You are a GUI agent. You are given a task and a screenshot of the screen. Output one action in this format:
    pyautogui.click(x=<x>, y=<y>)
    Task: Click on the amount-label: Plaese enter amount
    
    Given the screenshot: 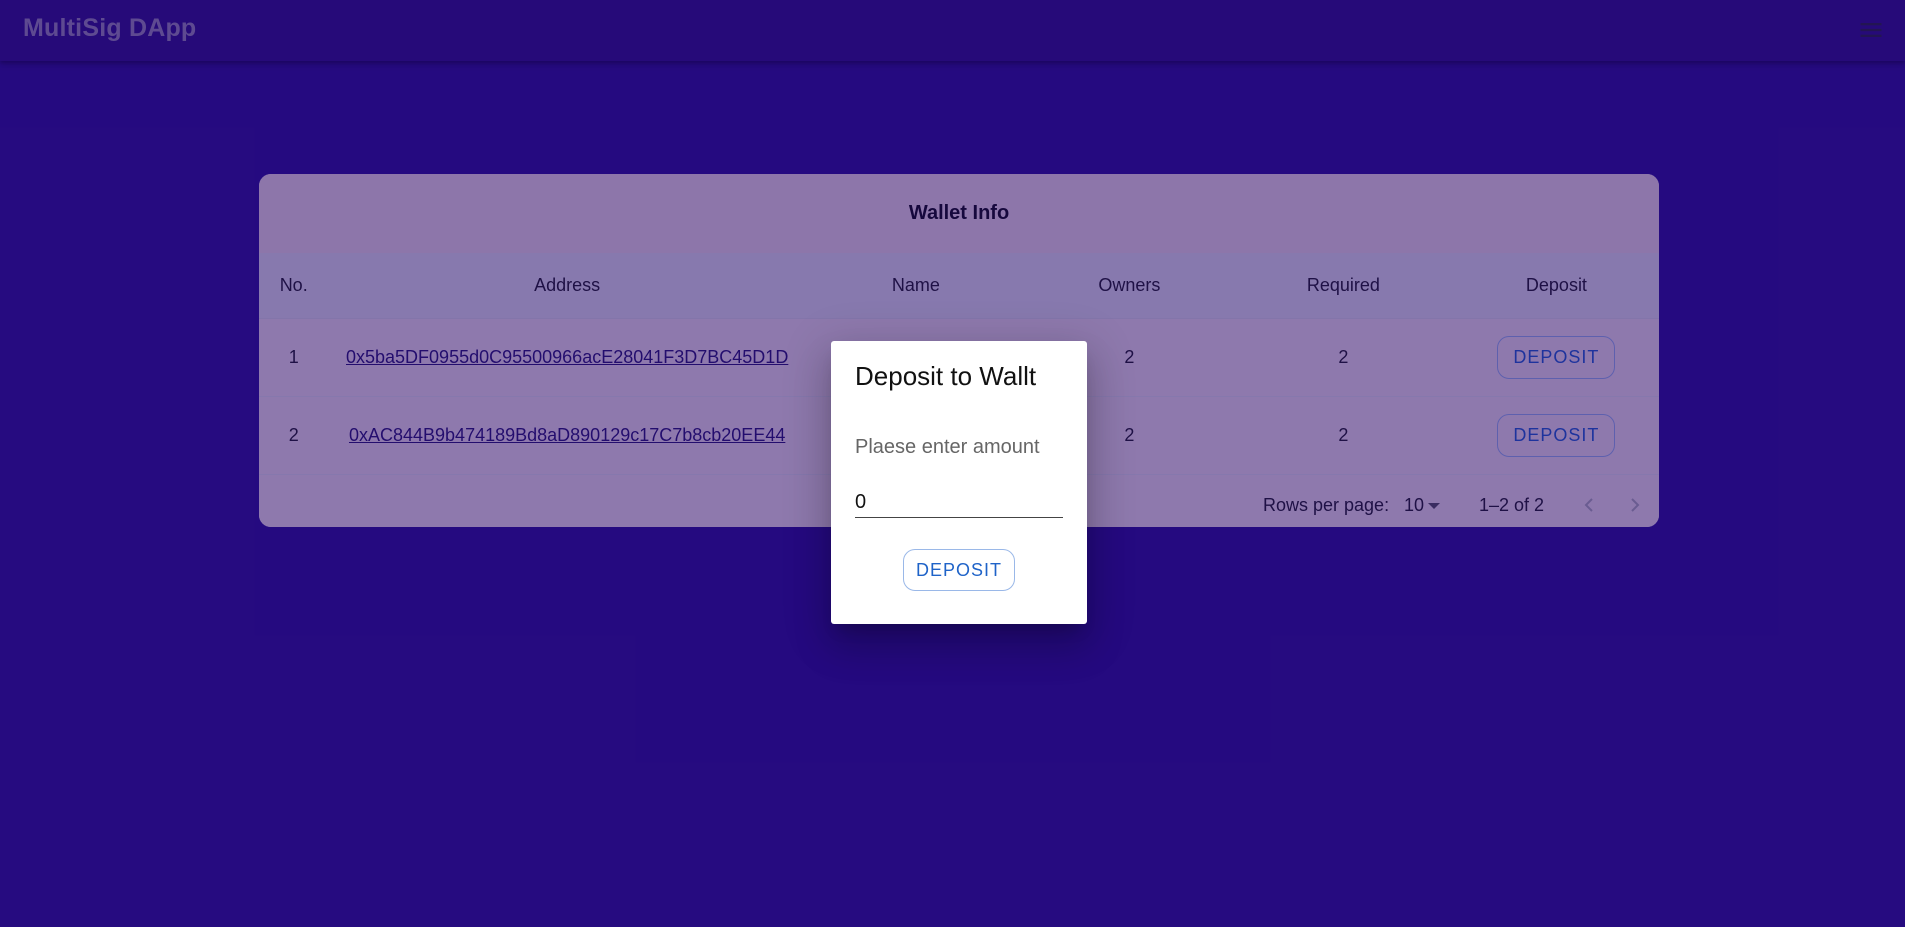 What is the action you would take?
    pyautogui.click(x=947, y=447)
    